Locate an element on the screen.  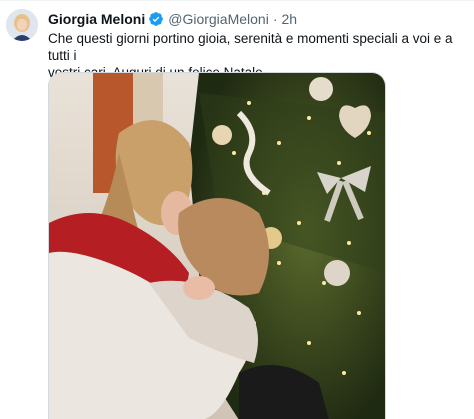
profile-photo-icon is located at coordinates (22, 25).